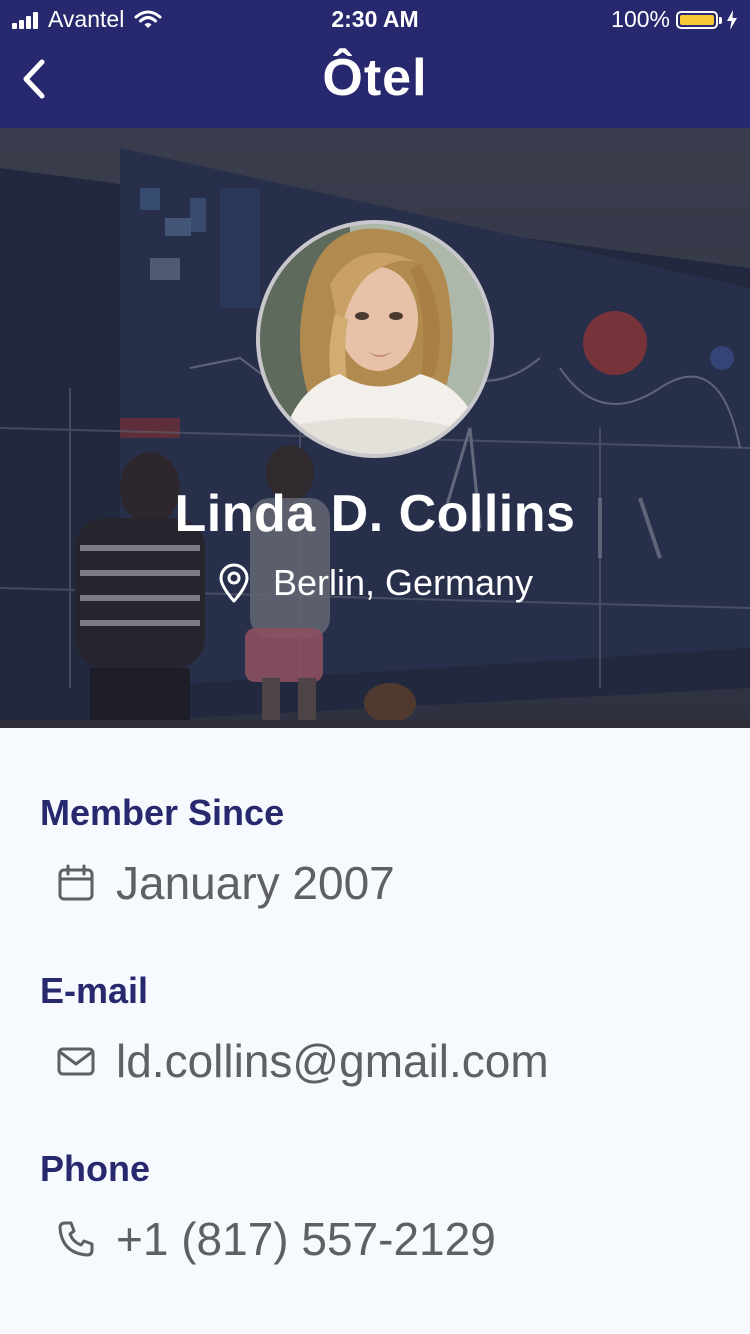 This screenshot has width=750, height=1334. Describe the element at coordinates (375, 78) in the screenshot. I see `app-logo: Ôtel` at that location.